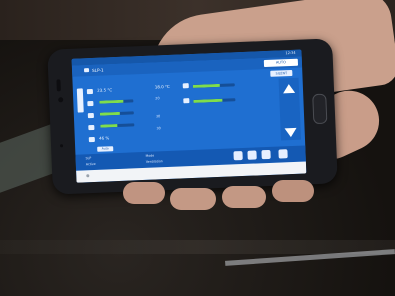  What do you see at coordinates (105, 90) in the screenshot?
I see `reading-label: 23.5 °C` at bounding box center [105, 90].